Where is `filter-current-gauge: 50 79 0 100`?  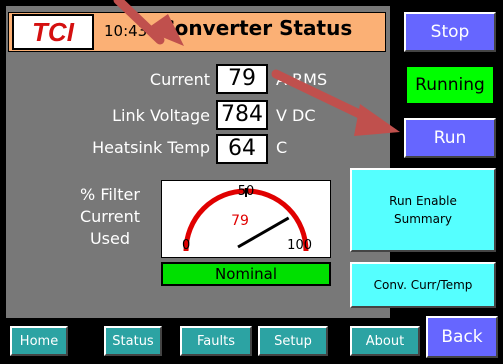
filter-current-gauge: 50 79 0 100 is located at coordinates (246, 219).